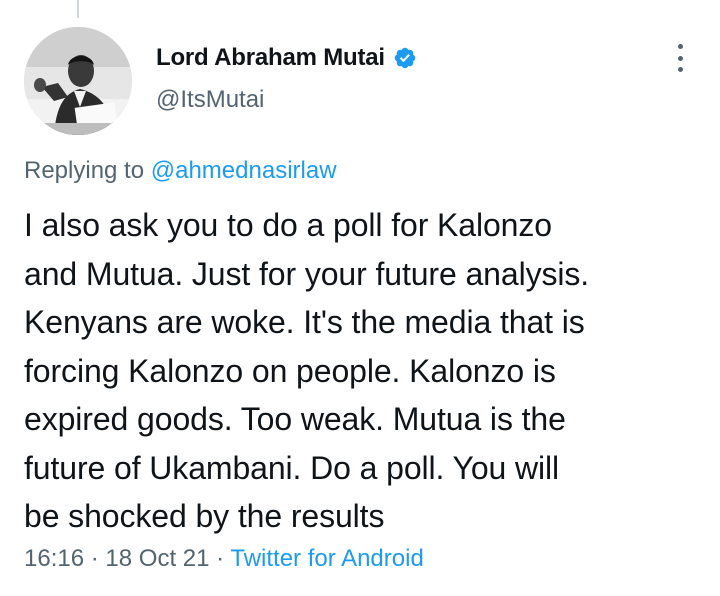 This screenshot has width=720, height=596. What do you see at coordinates (210, 100) in the screenshot?
I see `author-handle: @ItsMutai` at bounding box center [210, 100].